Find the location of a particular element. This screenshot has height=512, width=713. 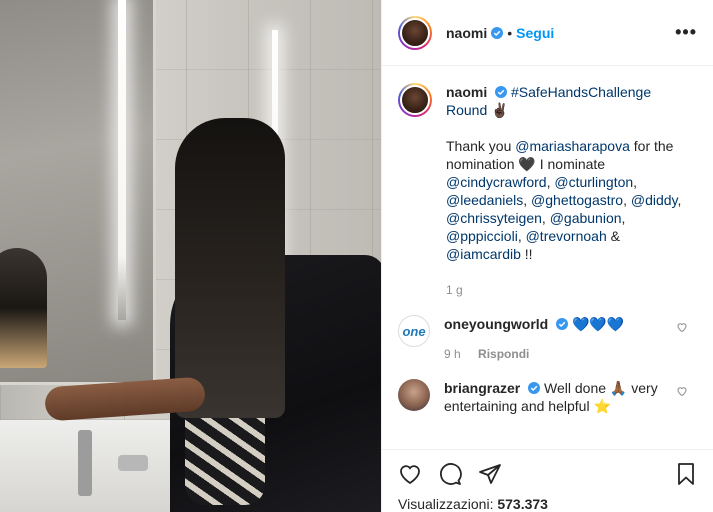

post-header: naomi • Segui ••• is located at coordinates (547, 33).